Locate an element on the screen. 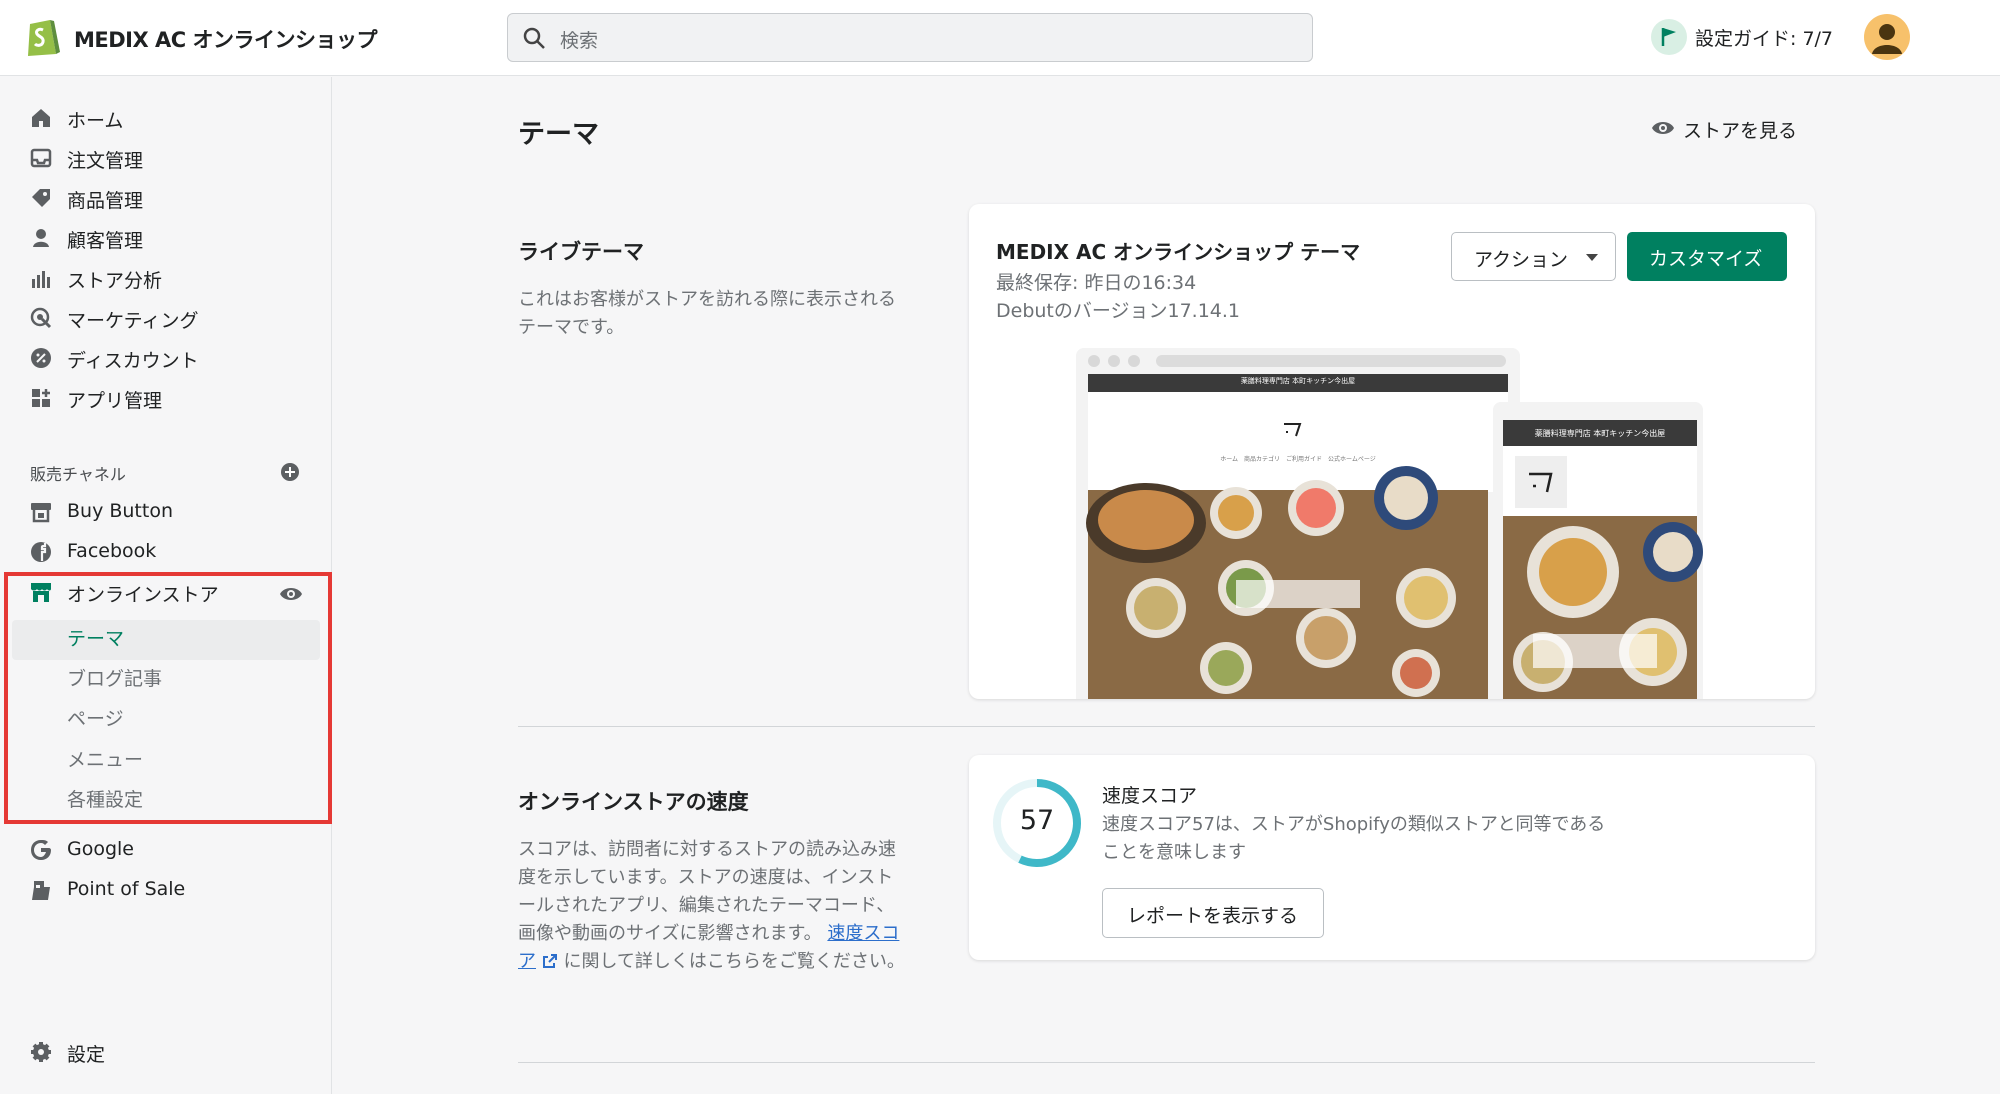 The image size is (2000, 1094). nav-orders-label: 注文管理 is located at coordinates (105, 161).